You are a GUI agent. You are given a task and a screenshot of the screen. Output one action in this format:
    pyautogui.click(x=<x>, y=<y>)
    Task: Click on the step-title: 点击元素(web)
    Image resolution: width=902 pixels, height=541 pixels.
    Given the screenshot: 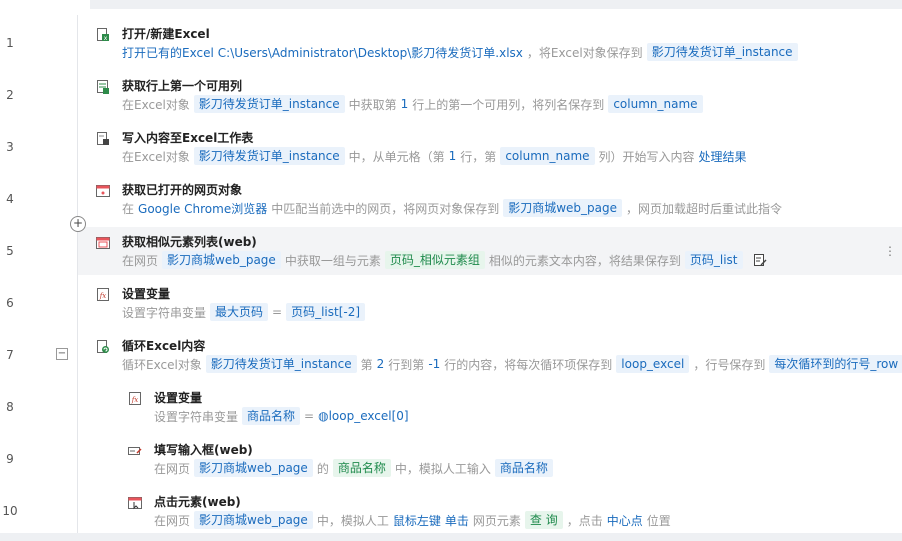 What is the action you would take?
    pyautogui.click(x=197, y=502)
    